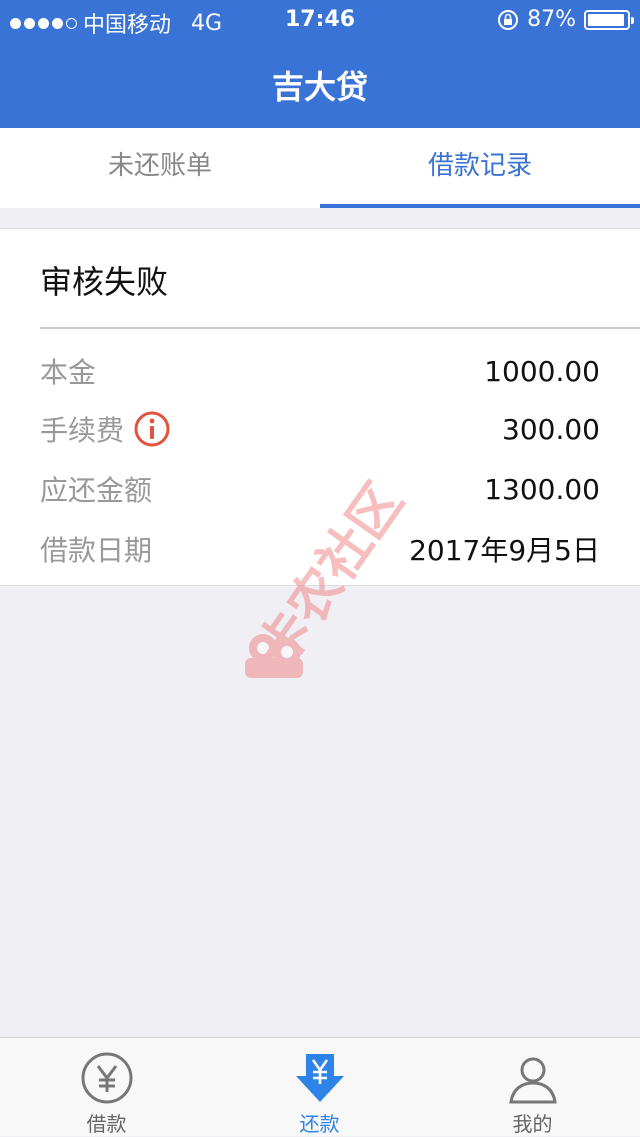 The width and height of the screenshot is (640, 1137). Describe the element at coordinates (106, 1078) in the screenshot. I see `yen-circle-icon` at that location.